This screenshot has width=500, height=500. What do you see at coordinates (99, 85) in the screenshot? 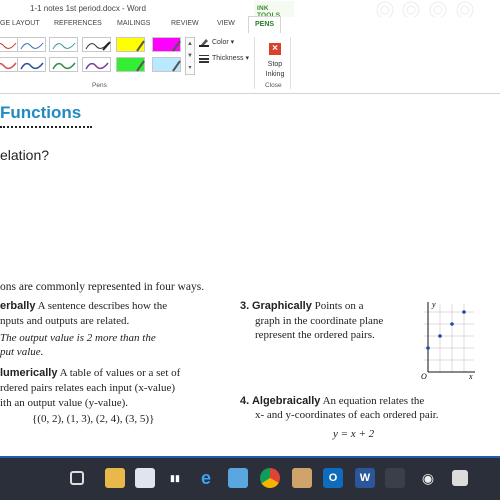
I see `pens-group-label: Pens` at bounding box center [99, 85].